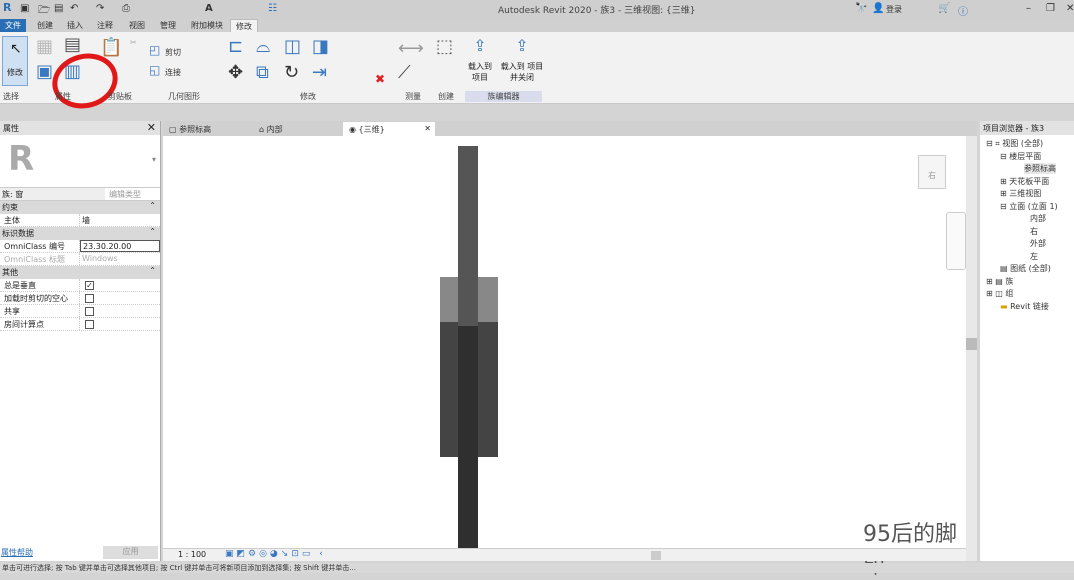  What do you see at coordinates (133, 42) in the screenshot?
I see `cut-clip-icon: ✂` at bounding box center [133, 42].